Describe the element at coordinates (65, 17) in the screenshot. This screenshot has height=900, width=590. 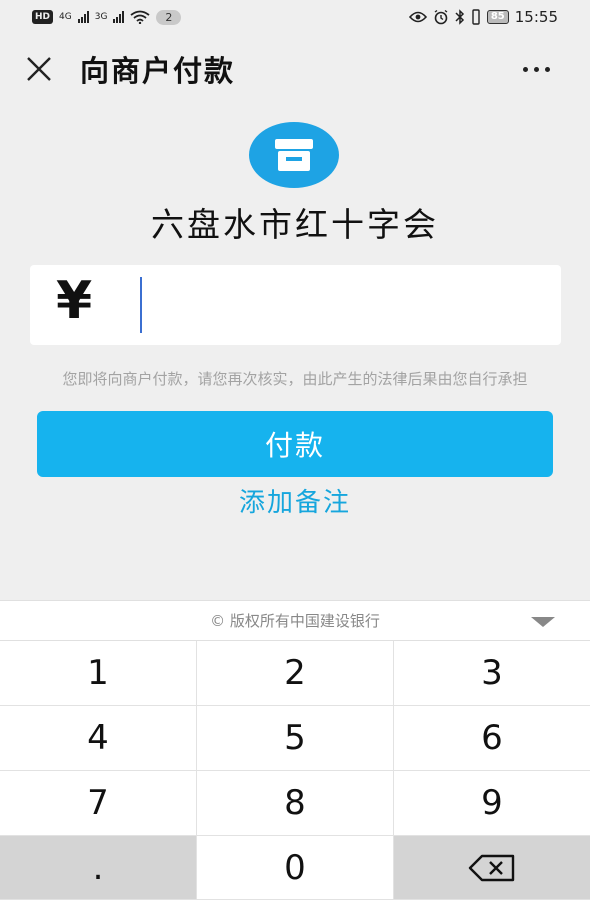
I see `sim1-network-type: 4G` at that location.